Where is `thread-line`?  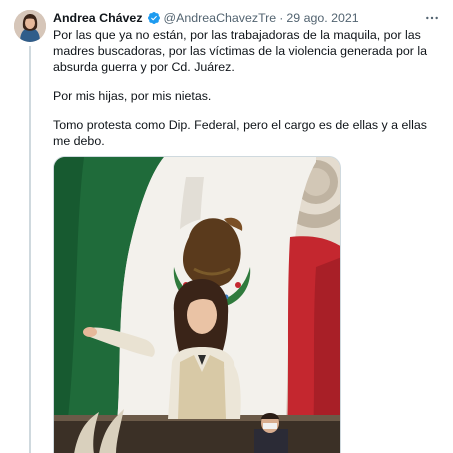 thread-line is located at coordinates (30, 249).